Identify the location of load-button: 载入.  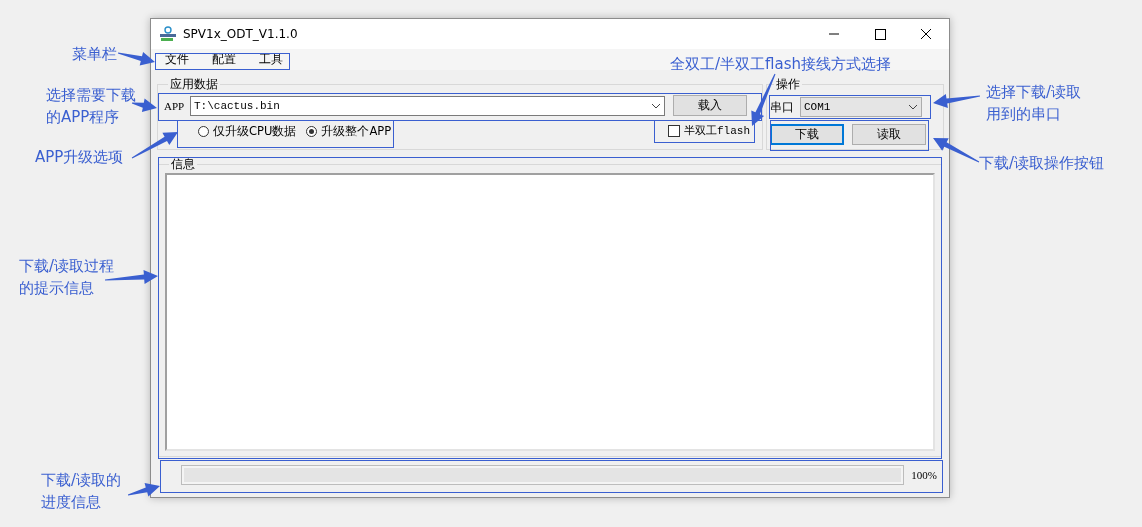
(710, 105).